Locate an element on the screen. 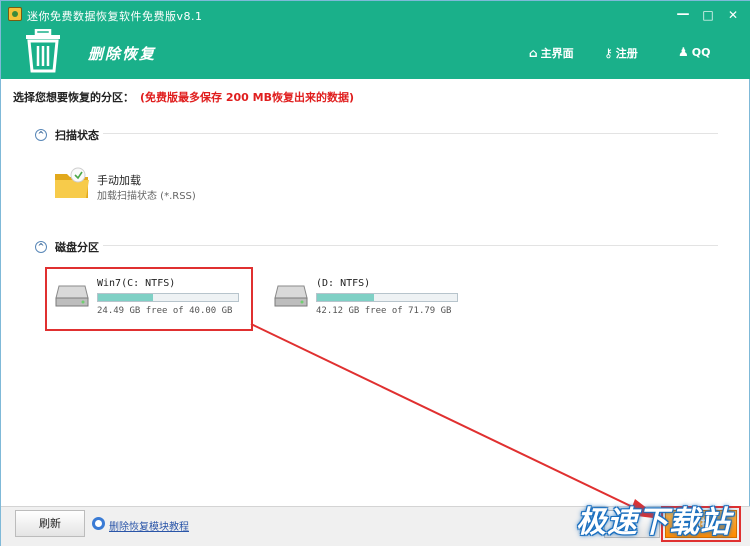 Image resolution: width=750 pixels, height=546 pixels. close-button: ✕ is located at coordinates (733, 15).